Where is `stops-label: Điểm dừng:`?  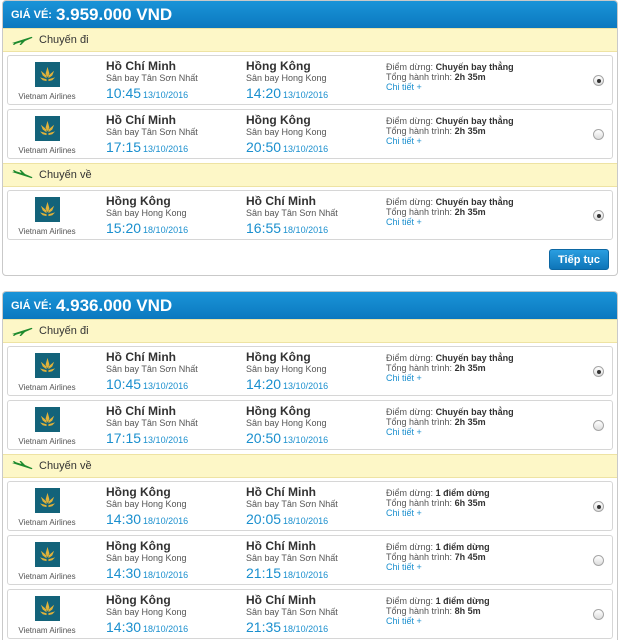 stops-label: Điểm dừng: is located at coordinates (410, 493).